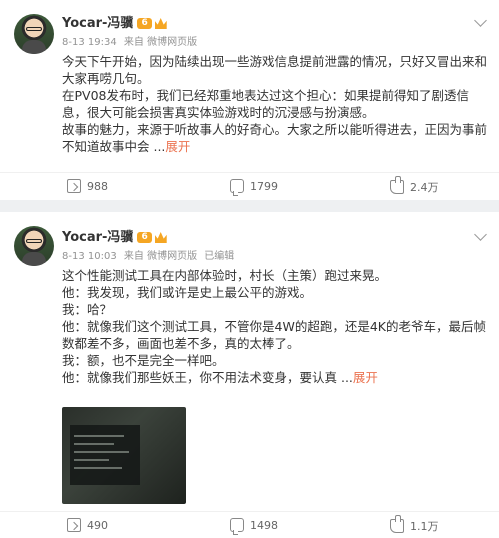  What do you see at coordinates (87, 309) in the screenshot?
I see `post-paragraph: 我：哈？` at bounding box center [87, 309].